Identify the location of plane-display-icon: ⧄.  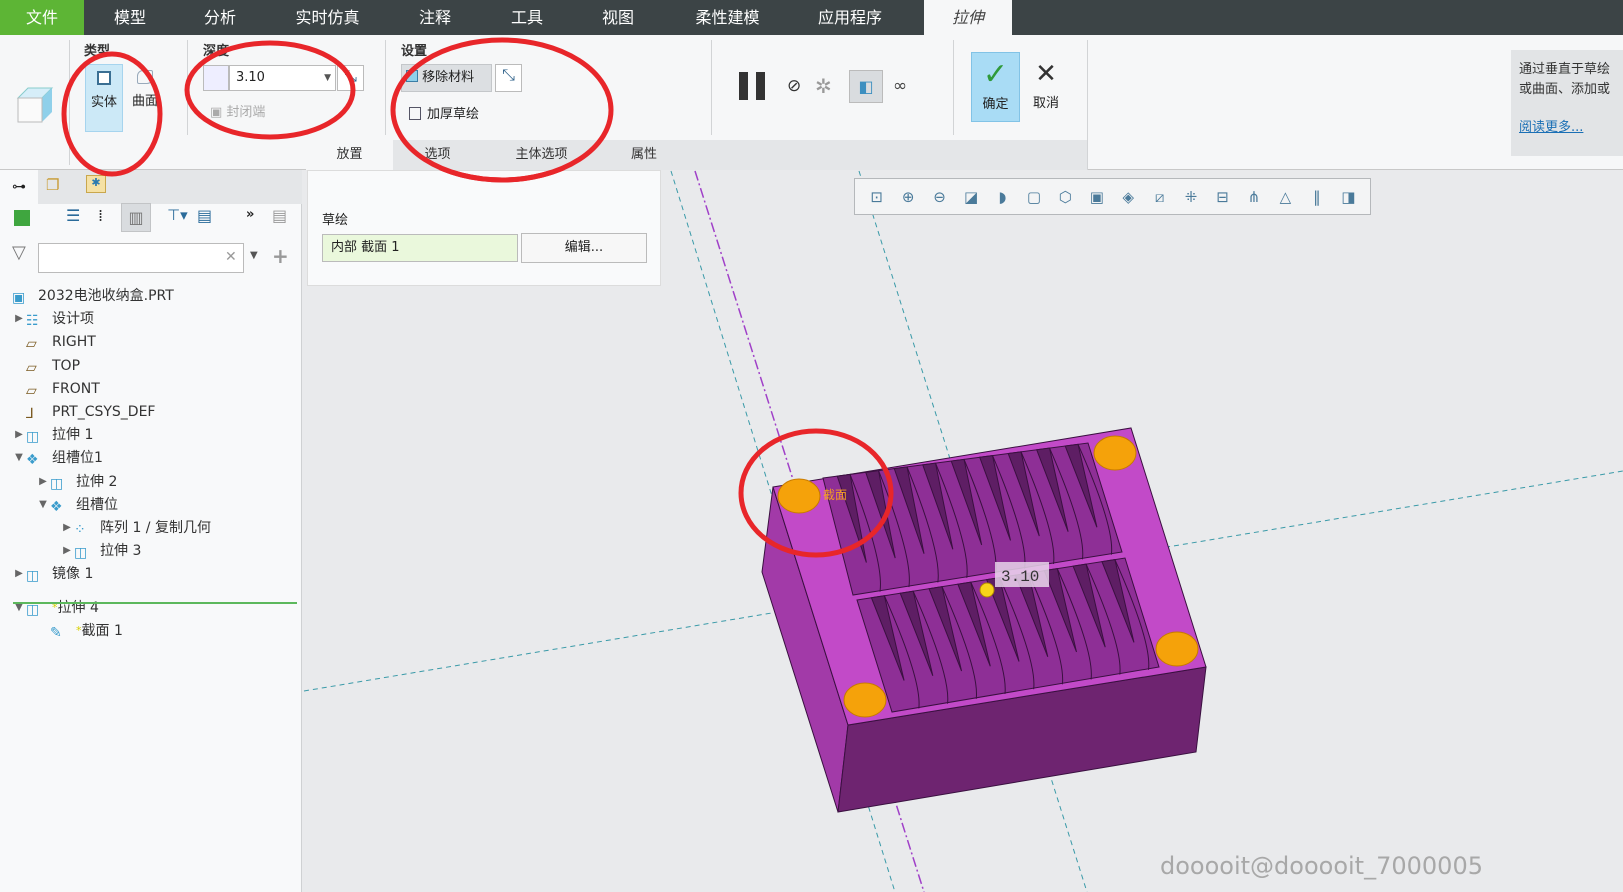
(1160, 197).